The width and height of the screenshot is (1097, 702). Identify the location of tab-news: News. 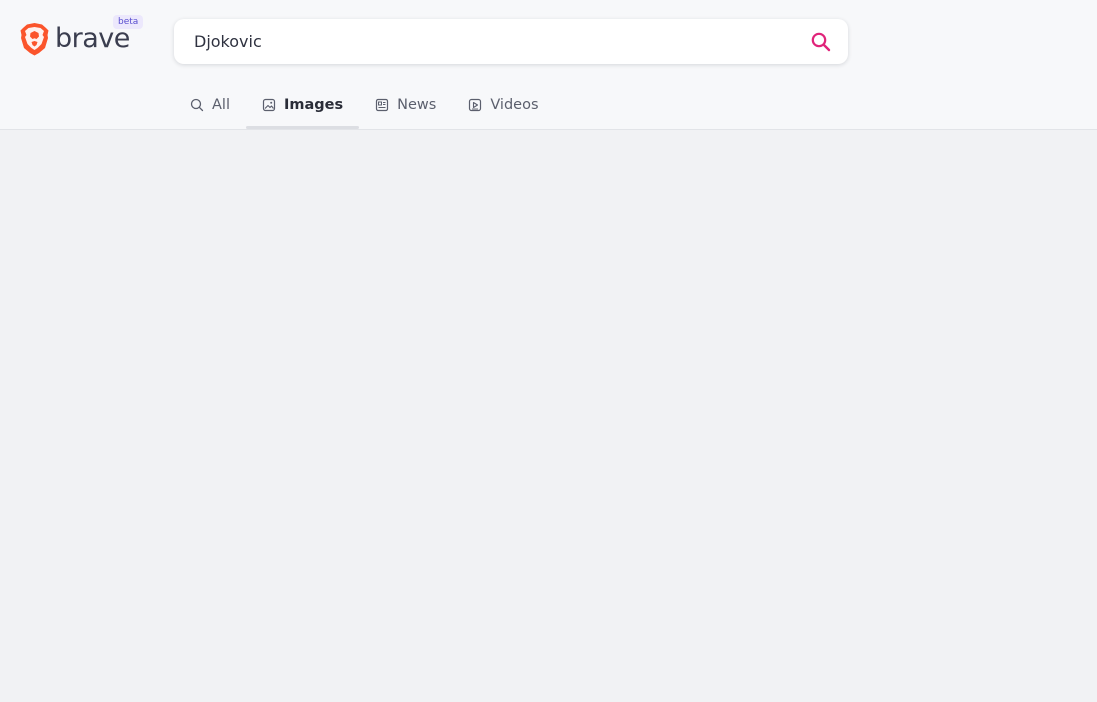
(405, 105).